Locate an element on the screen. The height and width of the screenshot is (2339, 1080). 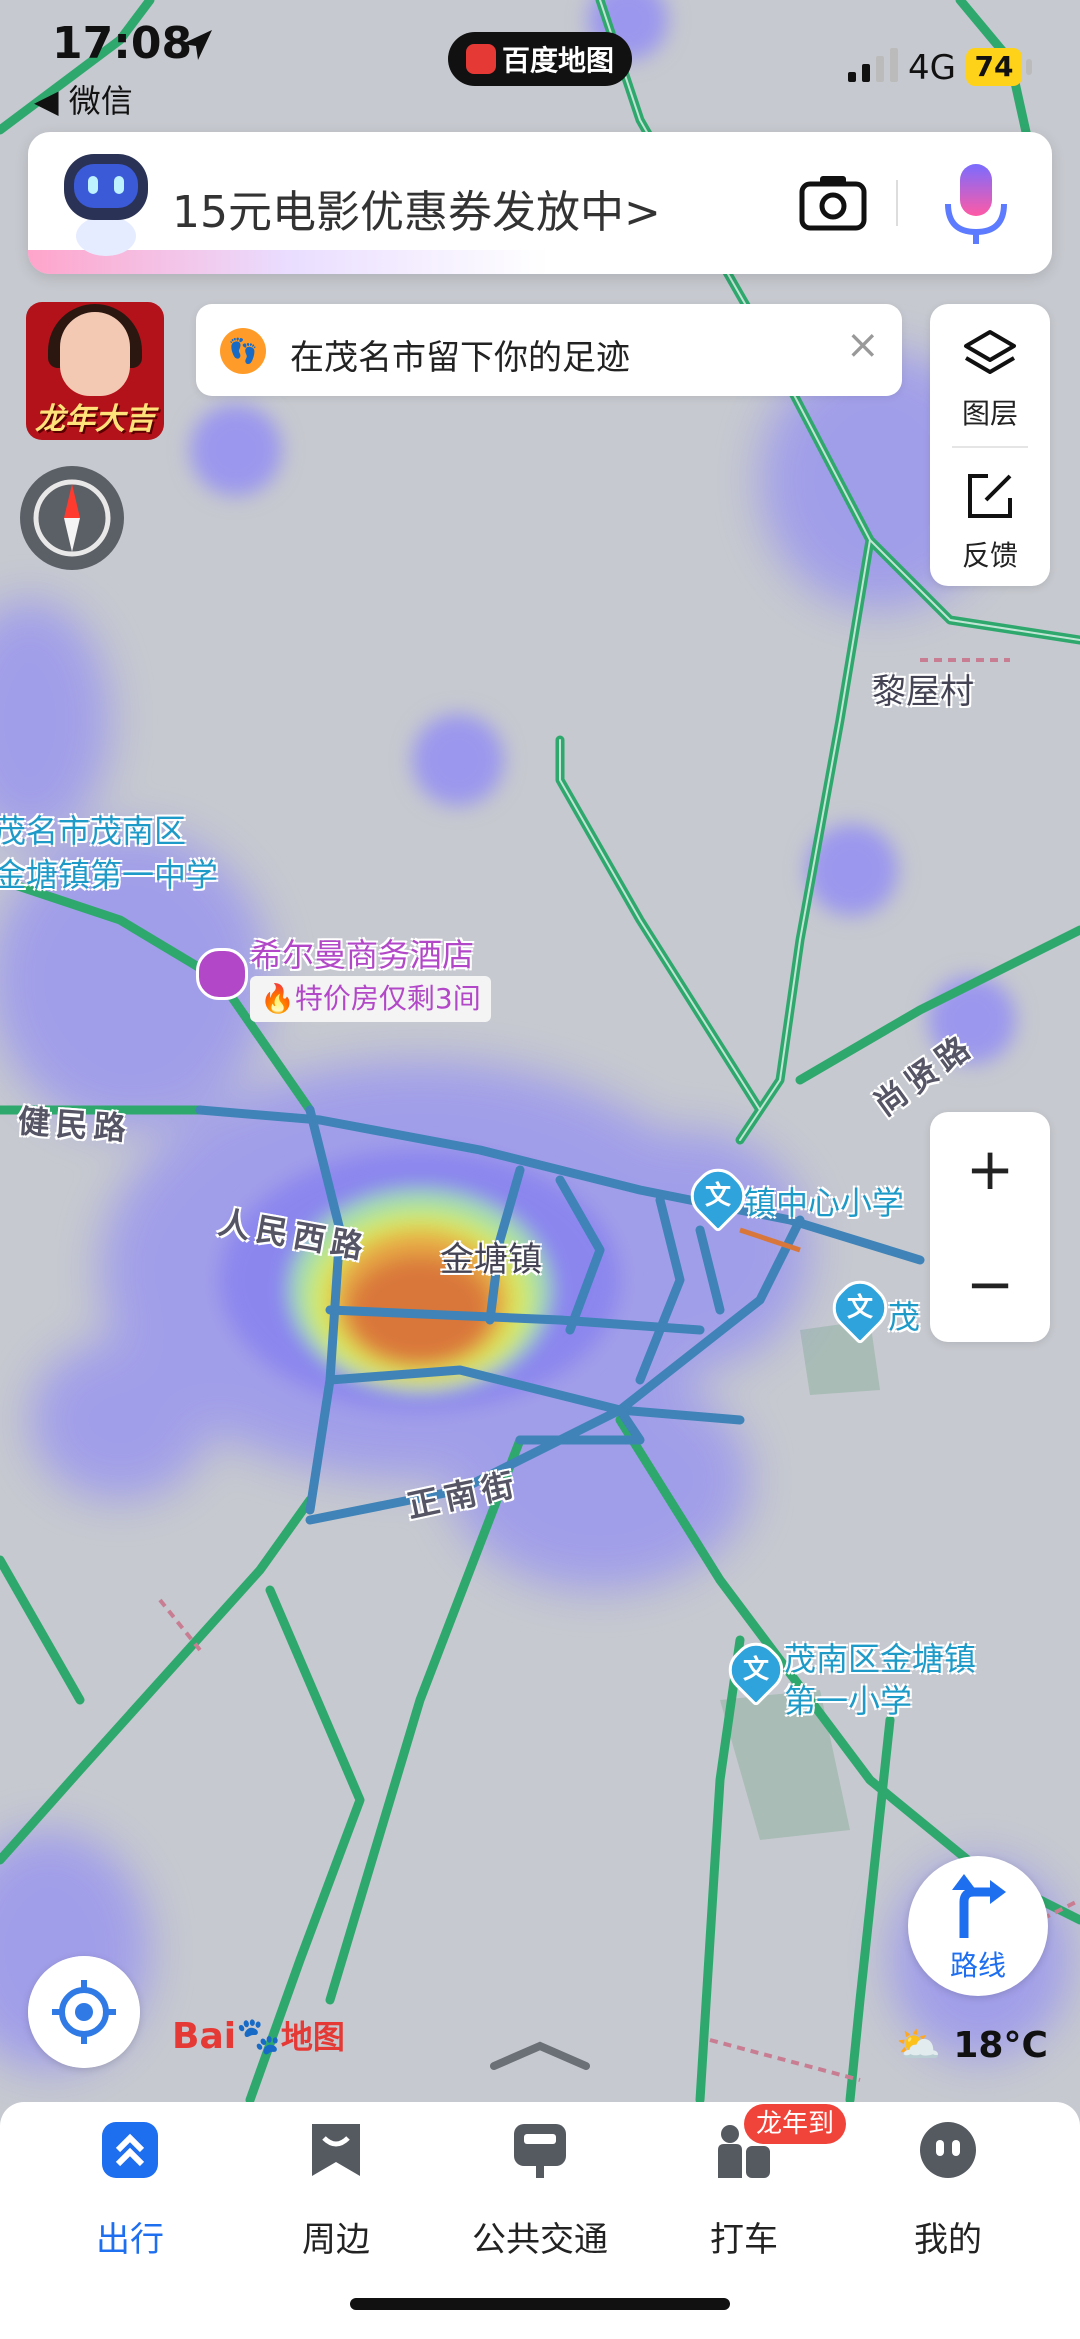
school-bottom-label-line2: 第一小学 is located at coordinates (848, 1699).